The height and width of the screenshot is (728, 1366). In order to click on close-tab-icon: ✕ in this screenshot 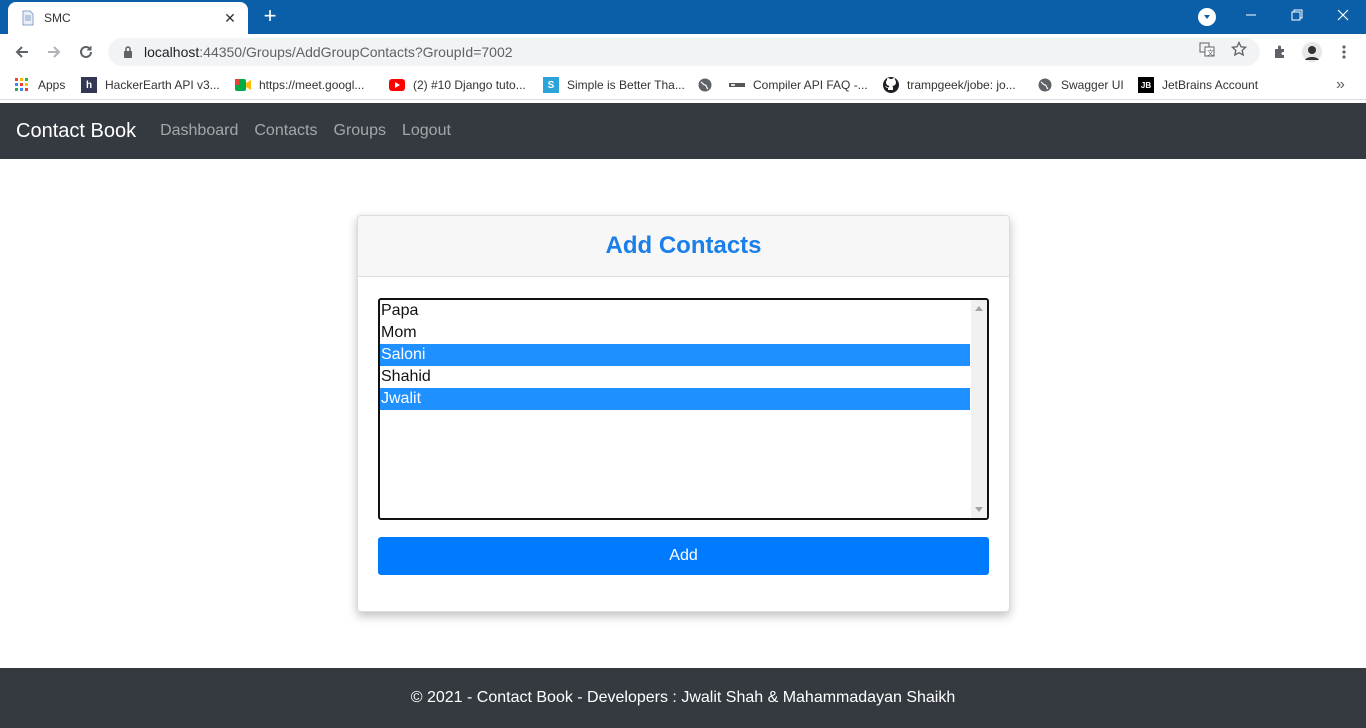, I will do `click(230, 18)`.